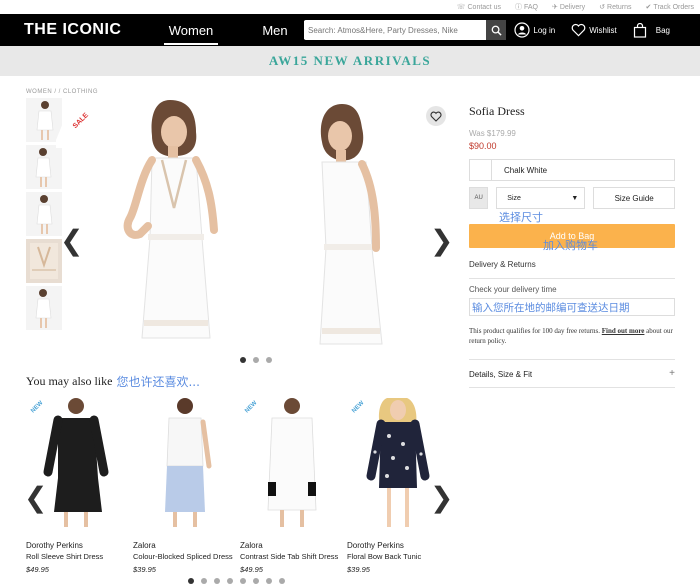 This screenshot has width=700, height=585. Describe the element at coordinates (572, 373) in the screenshot. I see `details-accordion: Details, Size & Fit +` at that location.